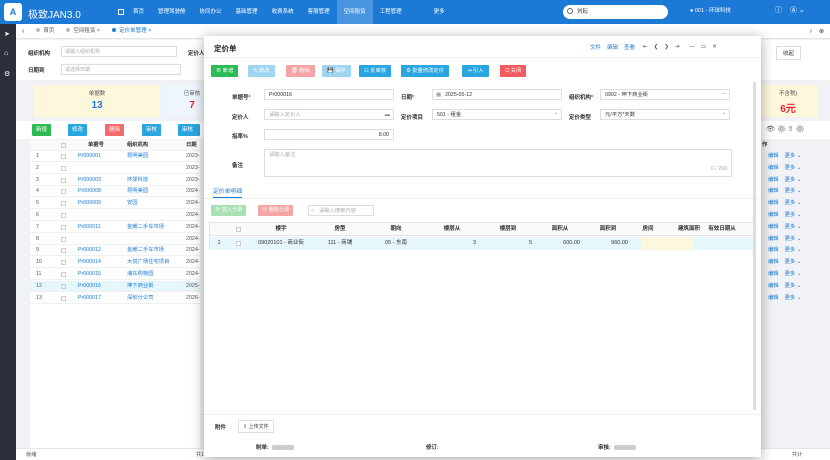 The height and width of the screenshot is (460, 830). I want to click on nav-item-engineering: 工程管理, so click(391, 12).